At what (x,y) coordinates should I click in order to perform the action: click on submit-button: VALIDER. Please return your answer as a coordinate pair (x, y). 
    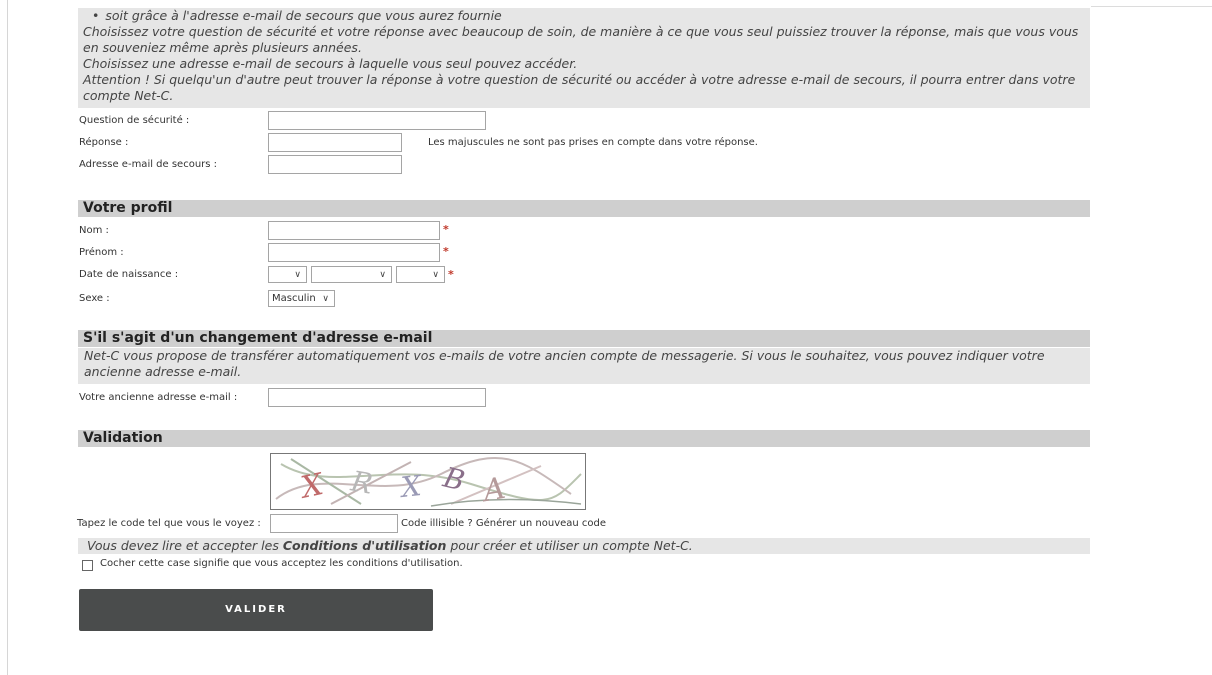
    Looking at the image, I should click on (256, 610).